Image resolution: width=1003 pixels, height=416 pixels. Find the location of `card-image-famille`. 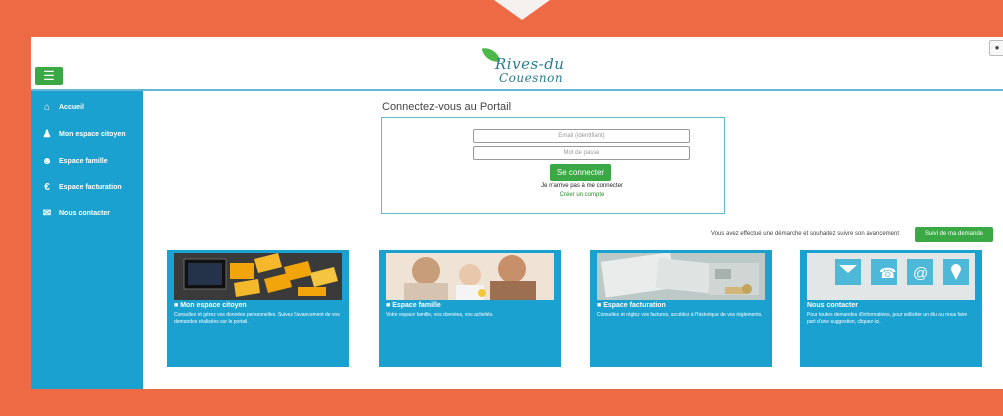

card-image-famille is located at coordinates (470, 276).